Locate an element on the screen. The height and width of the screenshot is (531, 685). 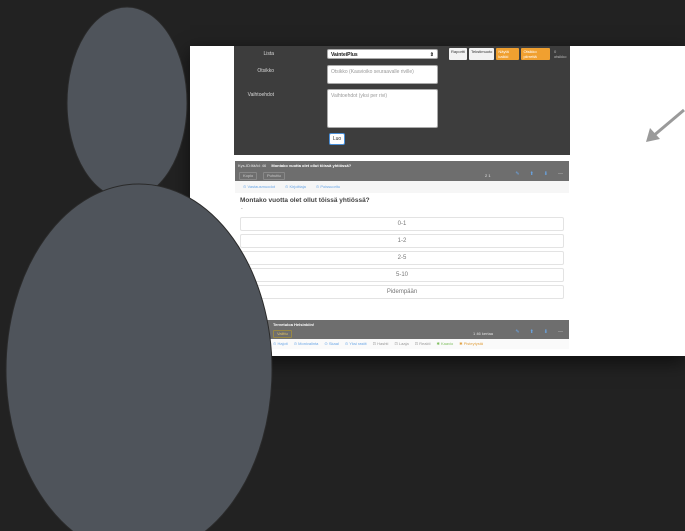
tool-hashti: ⊡ Hashti is located at coordinates (381, 344).